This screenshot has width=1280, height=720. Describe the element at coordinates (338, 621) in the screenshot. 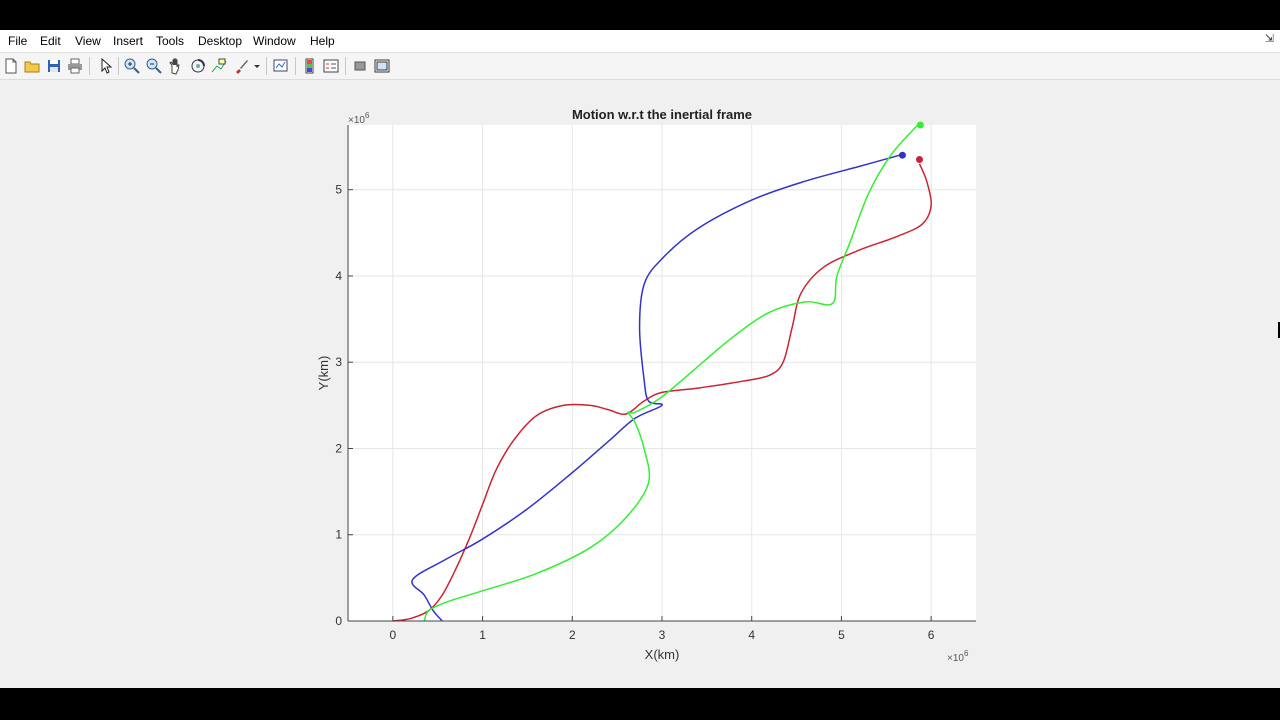

I see `y-tick-label: 0` at that location.